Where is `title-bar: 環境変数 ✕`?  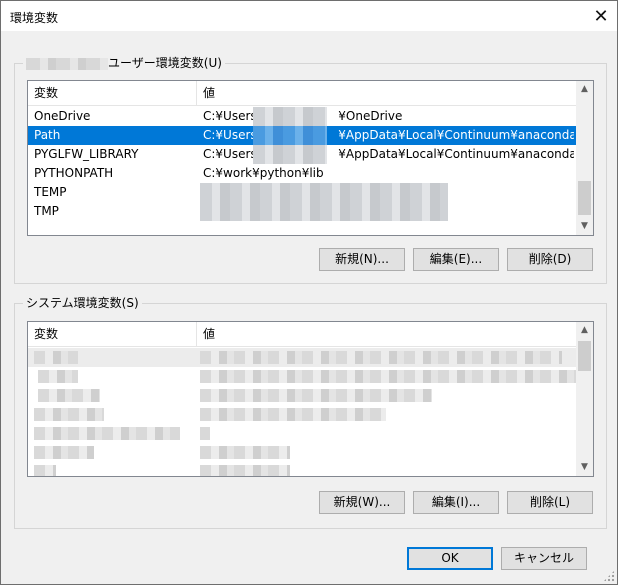
title-bar: 環境変数 ✕ is located at coordinates (309, 16).